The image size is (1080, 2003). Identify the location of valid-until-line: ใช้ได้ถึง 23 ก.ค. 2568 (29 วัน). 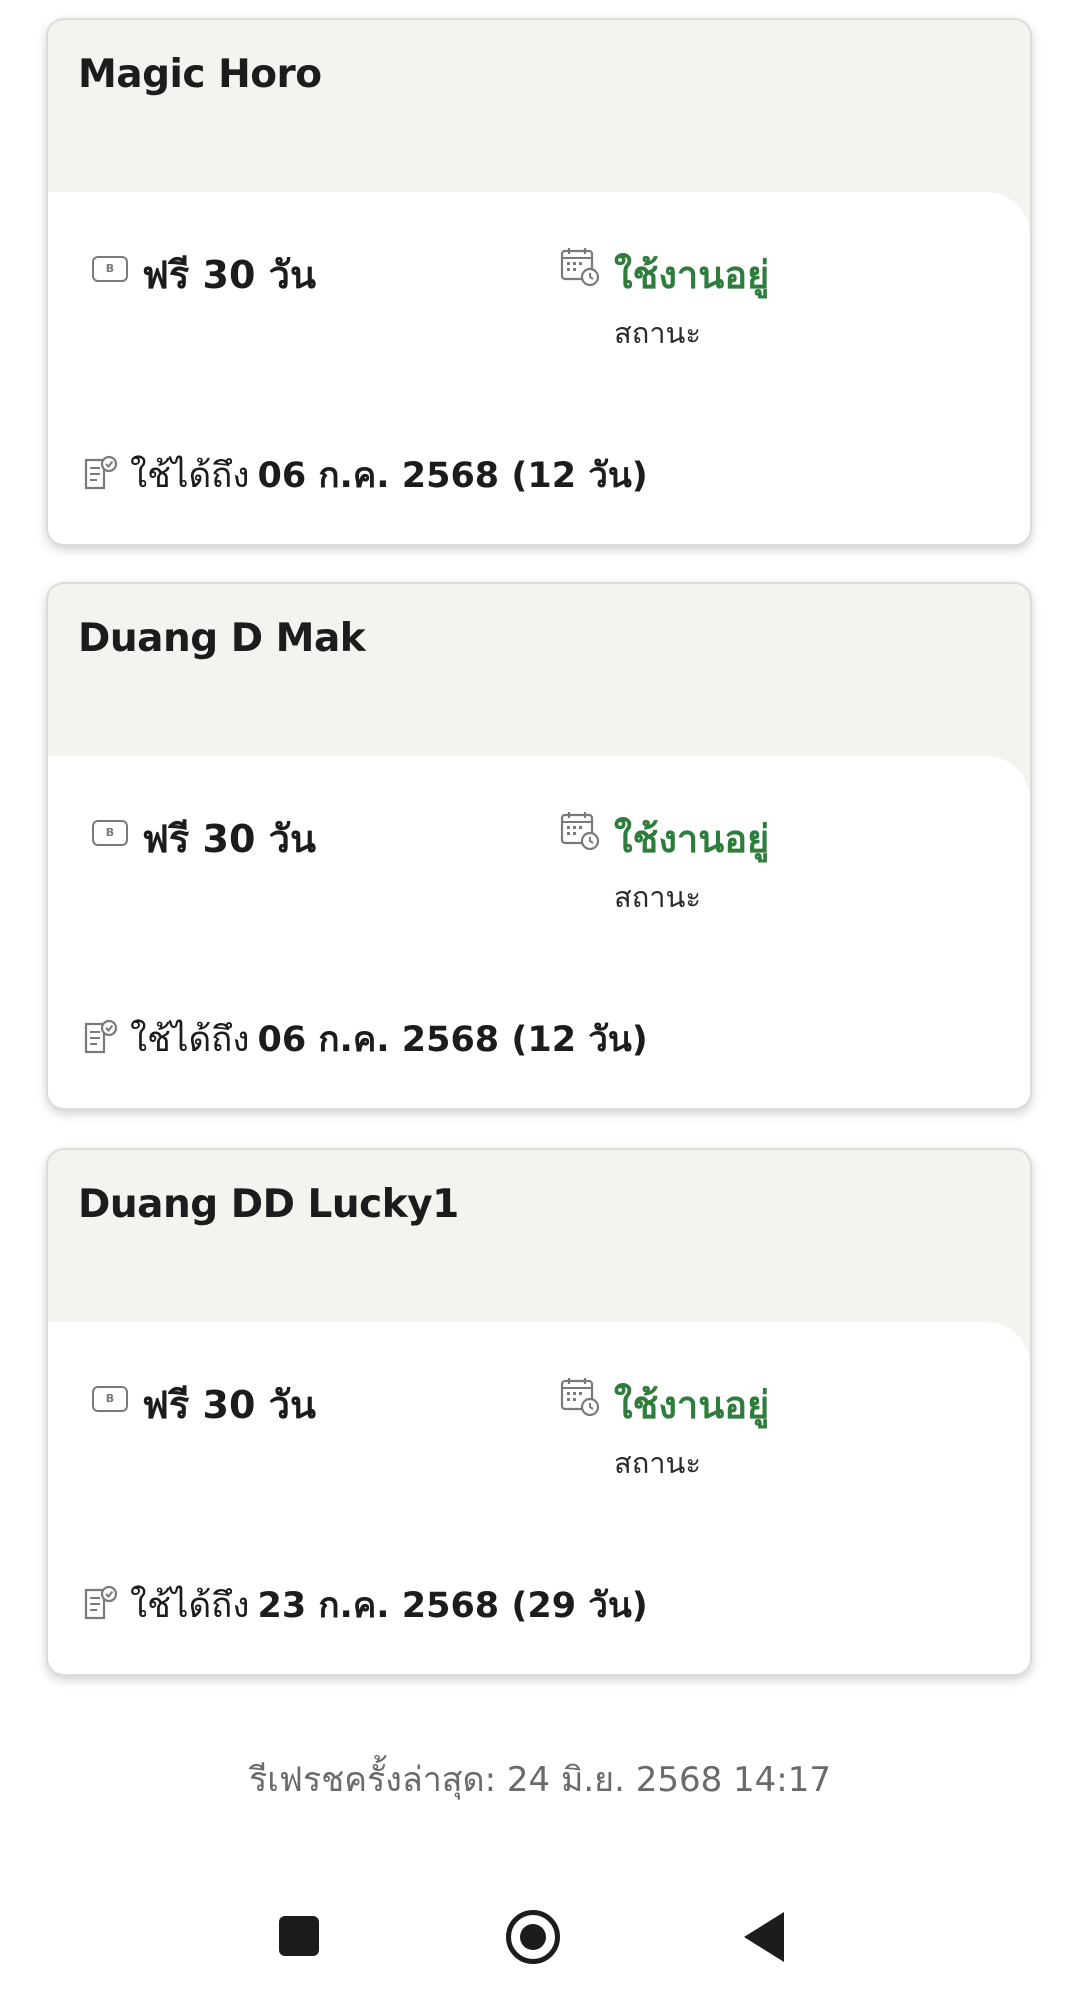
(389, 1605).